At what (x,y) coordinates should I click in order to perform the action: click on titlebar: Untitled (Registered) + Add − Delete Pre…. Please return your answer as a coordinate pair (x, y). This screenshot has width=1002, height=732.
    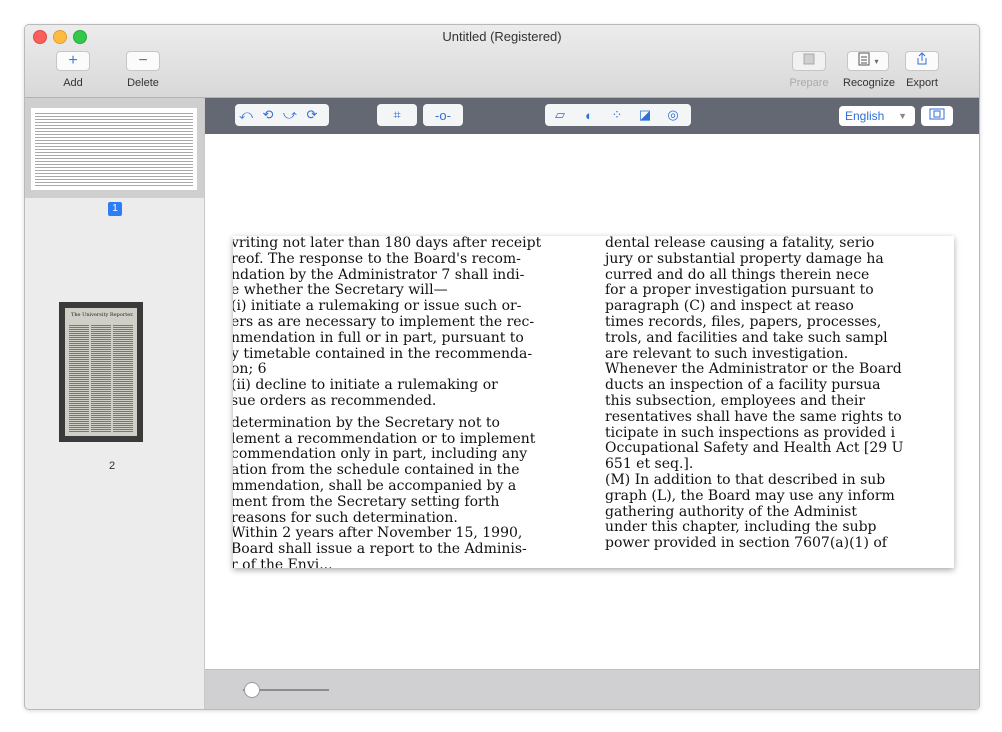
    Looking at the image, I should click on (502, 61).